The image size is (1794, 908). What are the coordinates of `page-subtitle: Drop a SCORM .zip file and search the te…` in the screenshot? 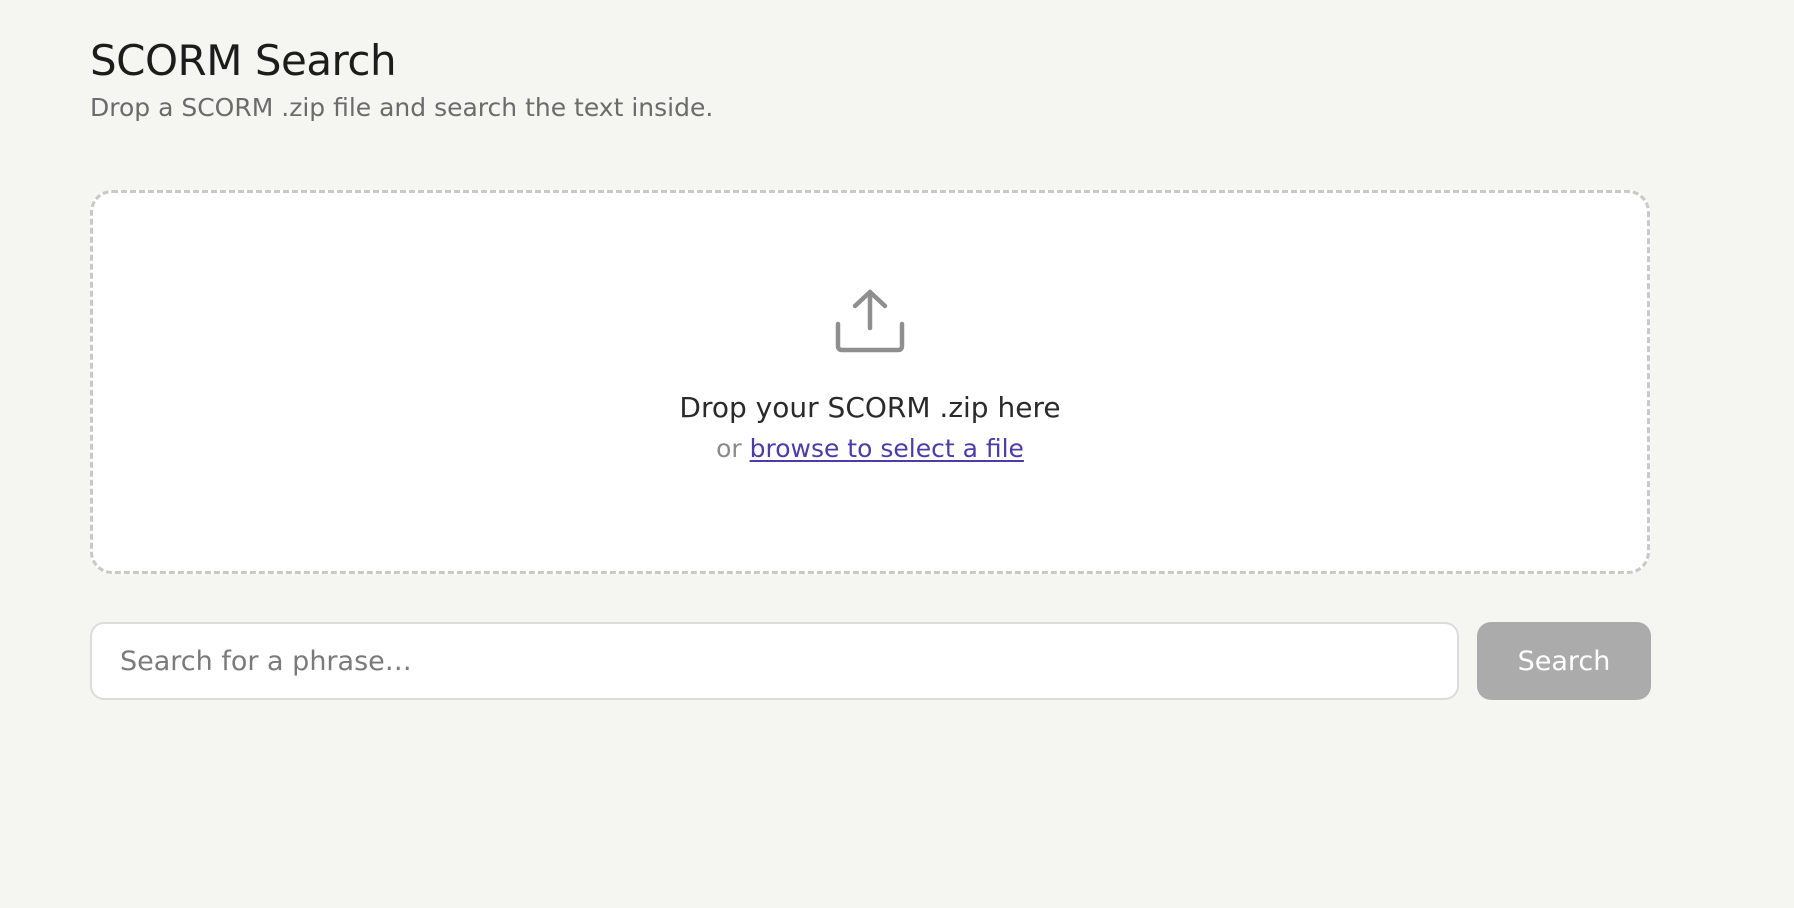 It's located at (402, 107).